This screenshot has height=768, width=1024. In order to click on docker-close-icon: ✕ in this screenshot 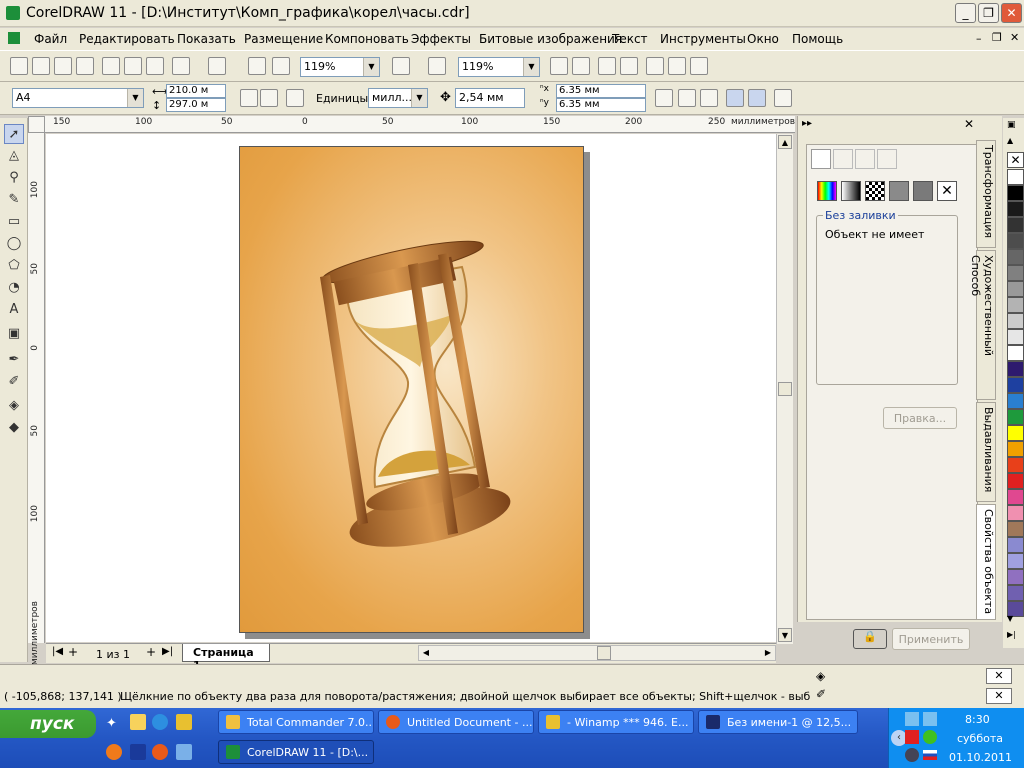, I will do `click(969, 124)`.